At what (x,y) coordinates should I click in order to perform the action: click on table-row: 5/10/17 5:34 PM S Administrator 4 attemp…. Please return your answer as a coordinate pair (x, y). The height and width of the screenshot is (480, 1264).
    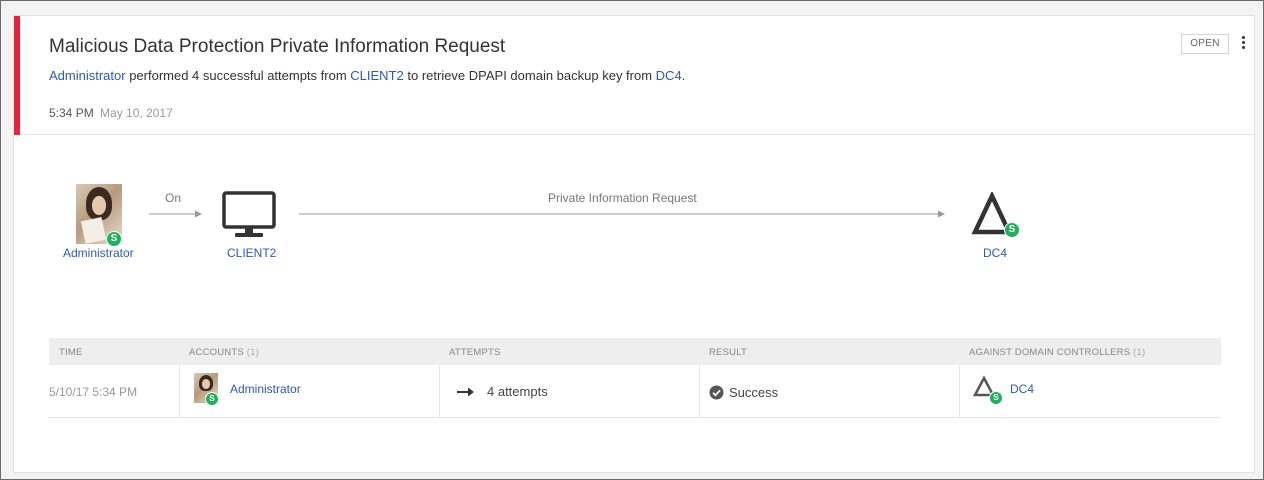
    Looking at the image, I should click on (635, 391).